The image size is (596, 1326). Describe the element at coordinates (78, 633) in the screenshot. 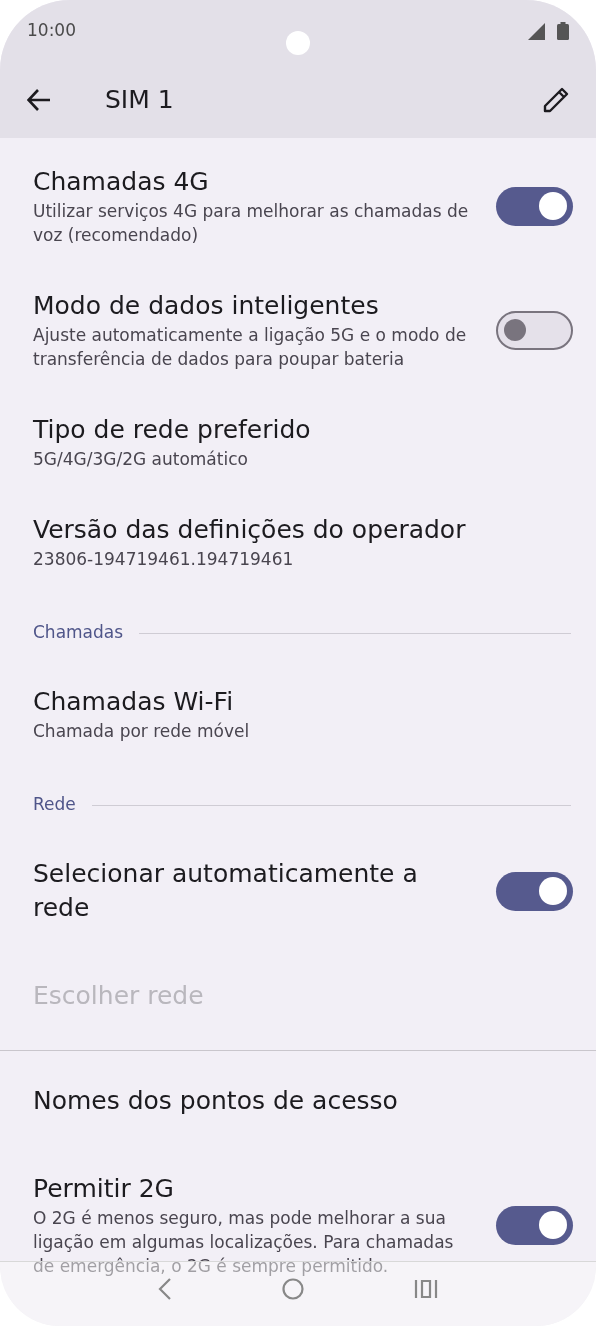

I see `section-header: Chamadas` at that location.